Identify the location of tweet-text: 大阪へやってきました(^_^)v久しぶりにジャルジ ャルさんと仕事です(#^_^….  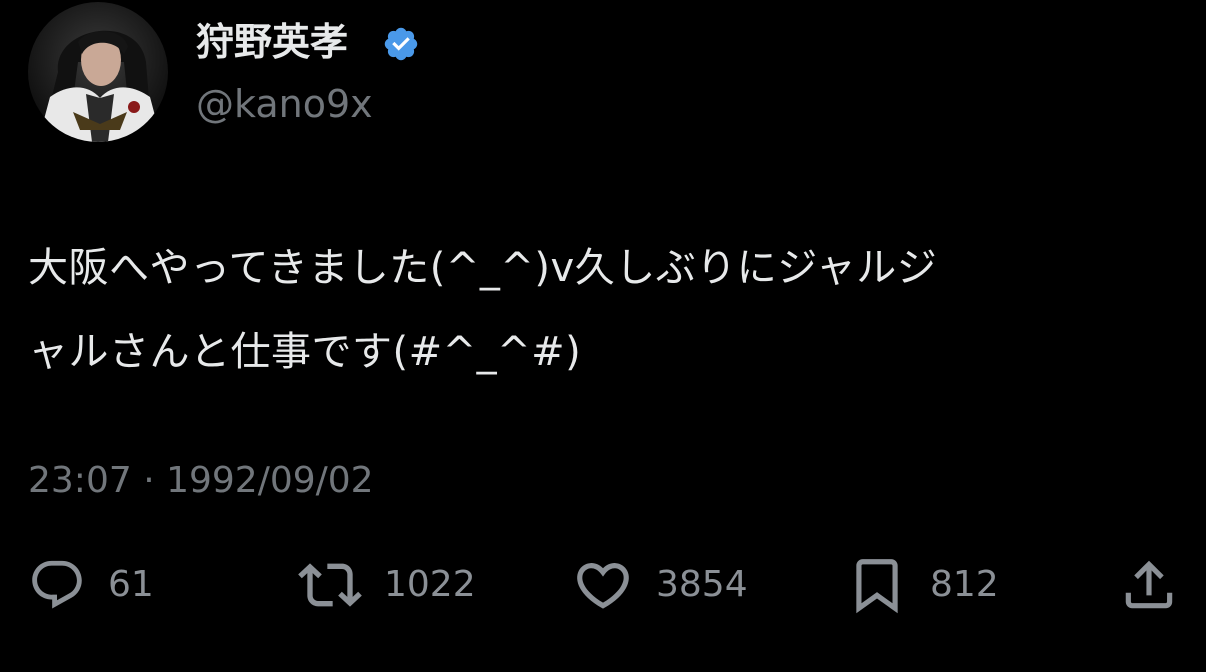
(483, 310).